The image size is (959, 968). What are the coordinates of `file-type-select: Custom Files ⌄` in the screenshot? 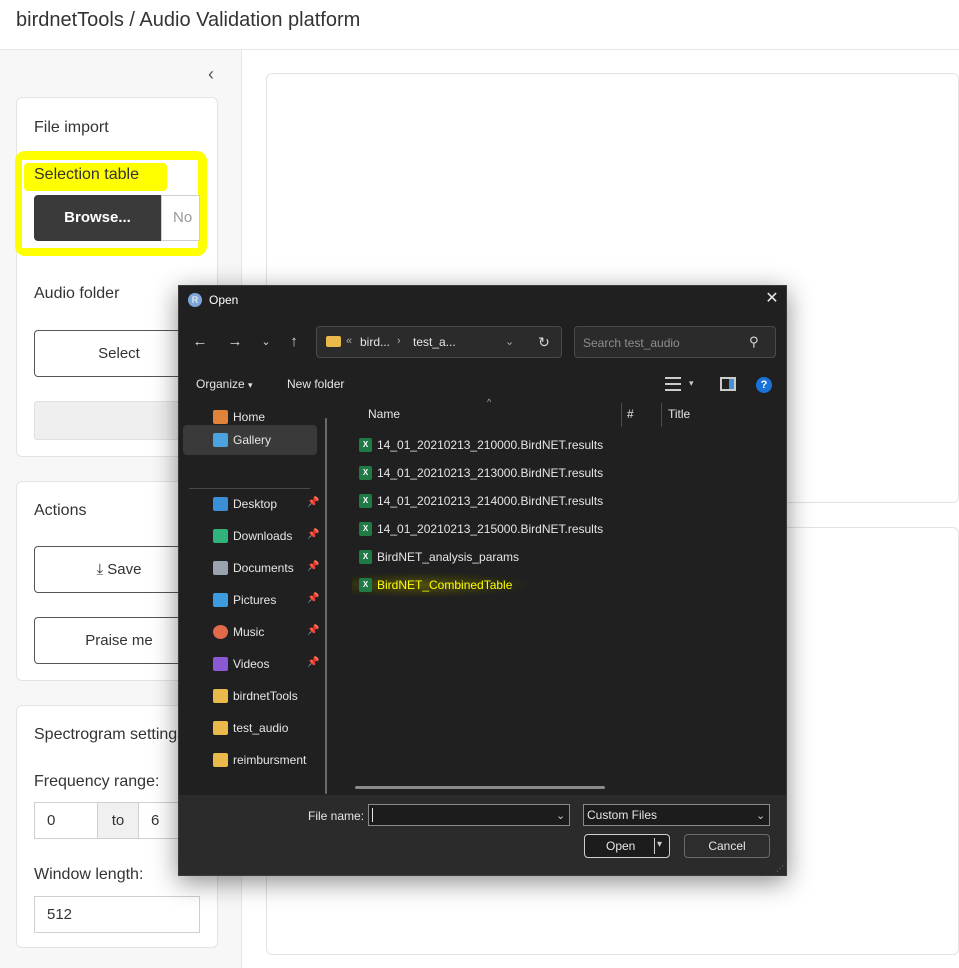 It's located at (676, 815).